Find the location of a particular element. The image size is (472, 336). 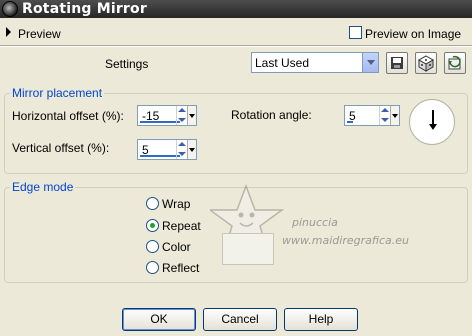

edge-mode-radio-wrap is located at coordinates (152, 203).